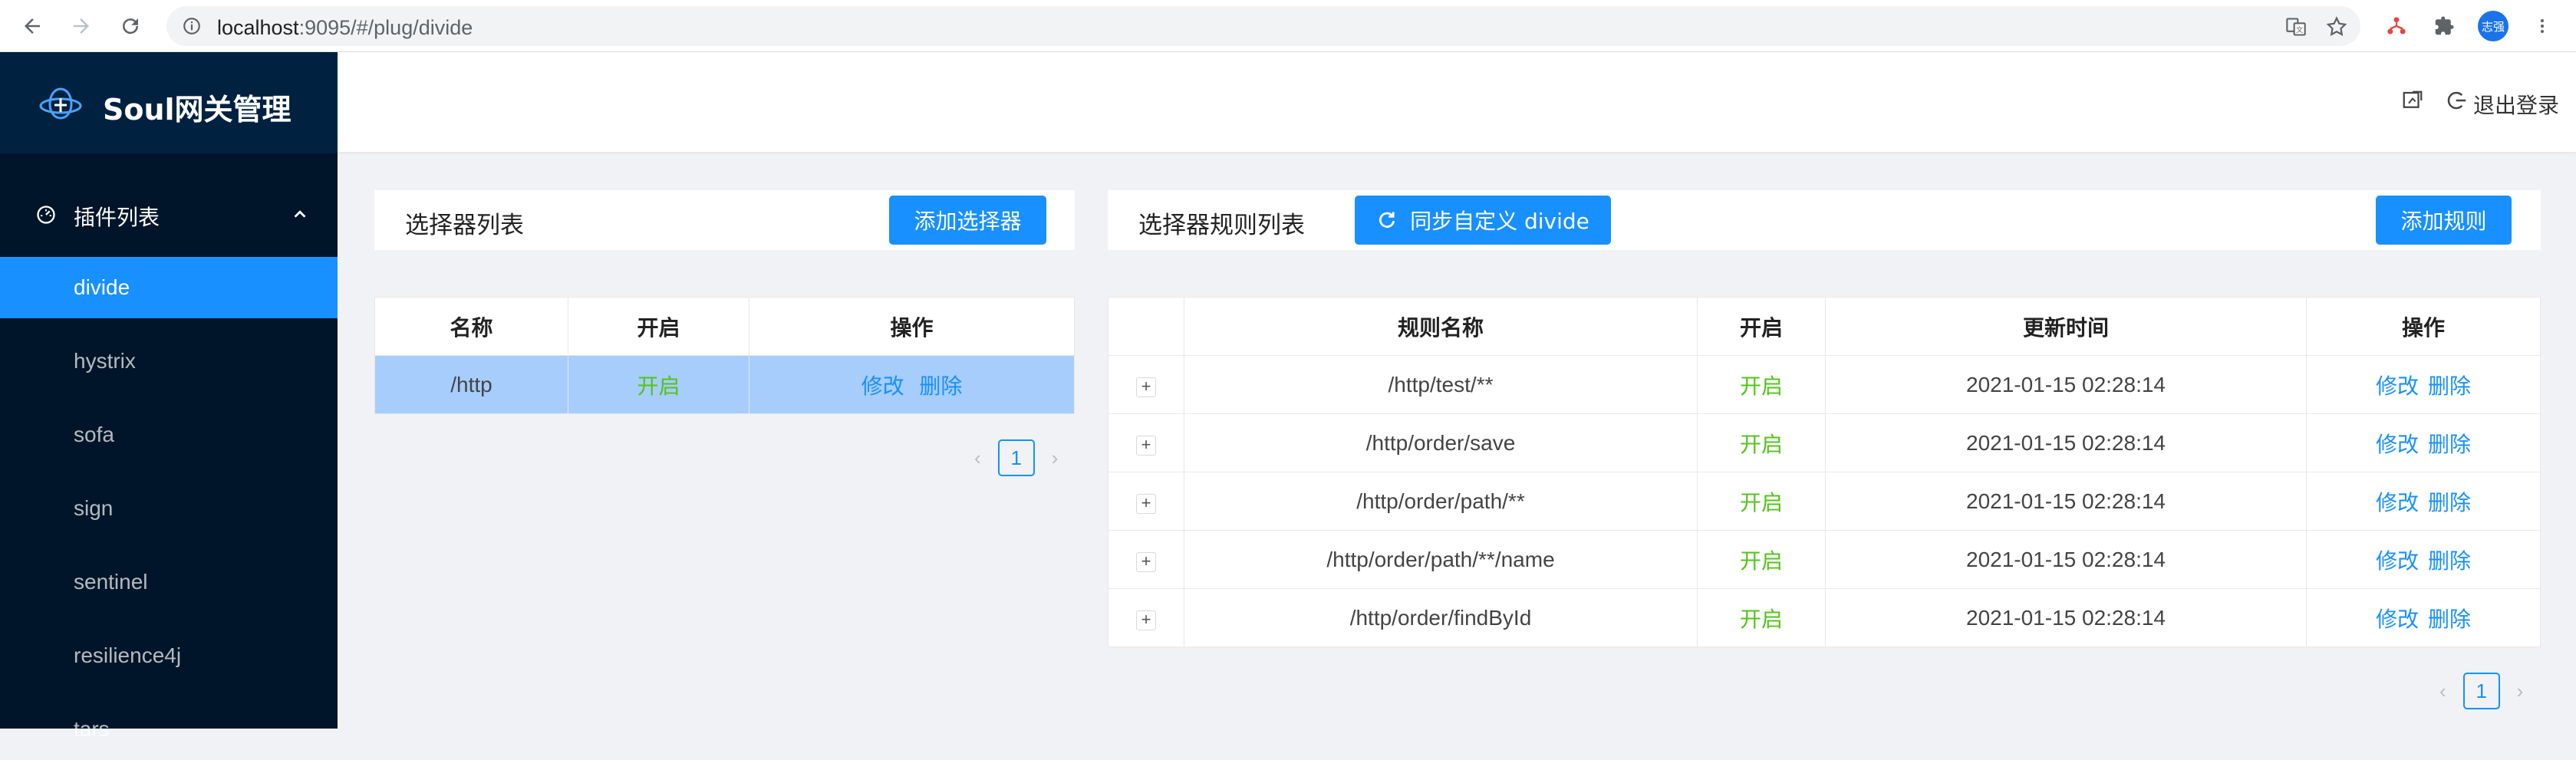 The height and width of the screenshot is (760, 2576). I want to click on sidebar-item-label: resilience4j, so click(128, 655).